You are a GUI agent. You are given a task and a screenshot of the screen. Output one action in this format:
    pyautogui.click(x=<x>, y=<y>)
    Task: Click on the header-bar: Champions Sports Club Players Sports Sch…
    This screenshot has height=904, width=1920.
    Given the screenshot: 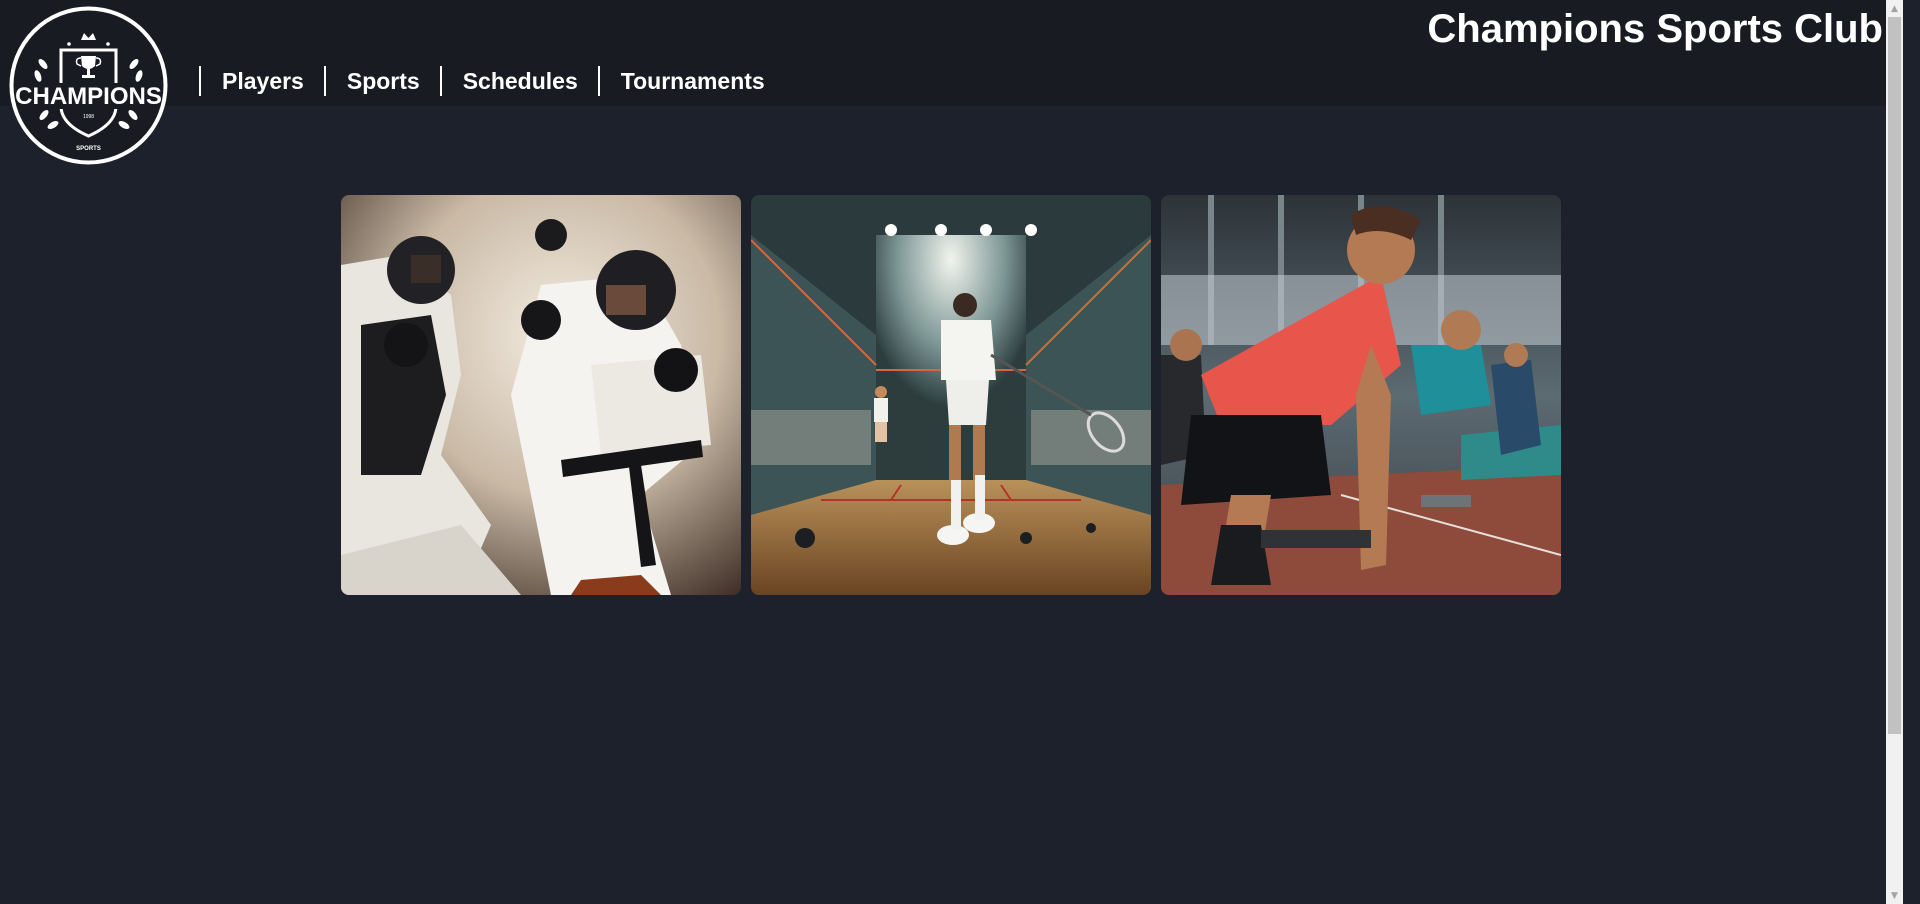 What is the action you would take?
    pyautogui.click(x=951, y=53)
    